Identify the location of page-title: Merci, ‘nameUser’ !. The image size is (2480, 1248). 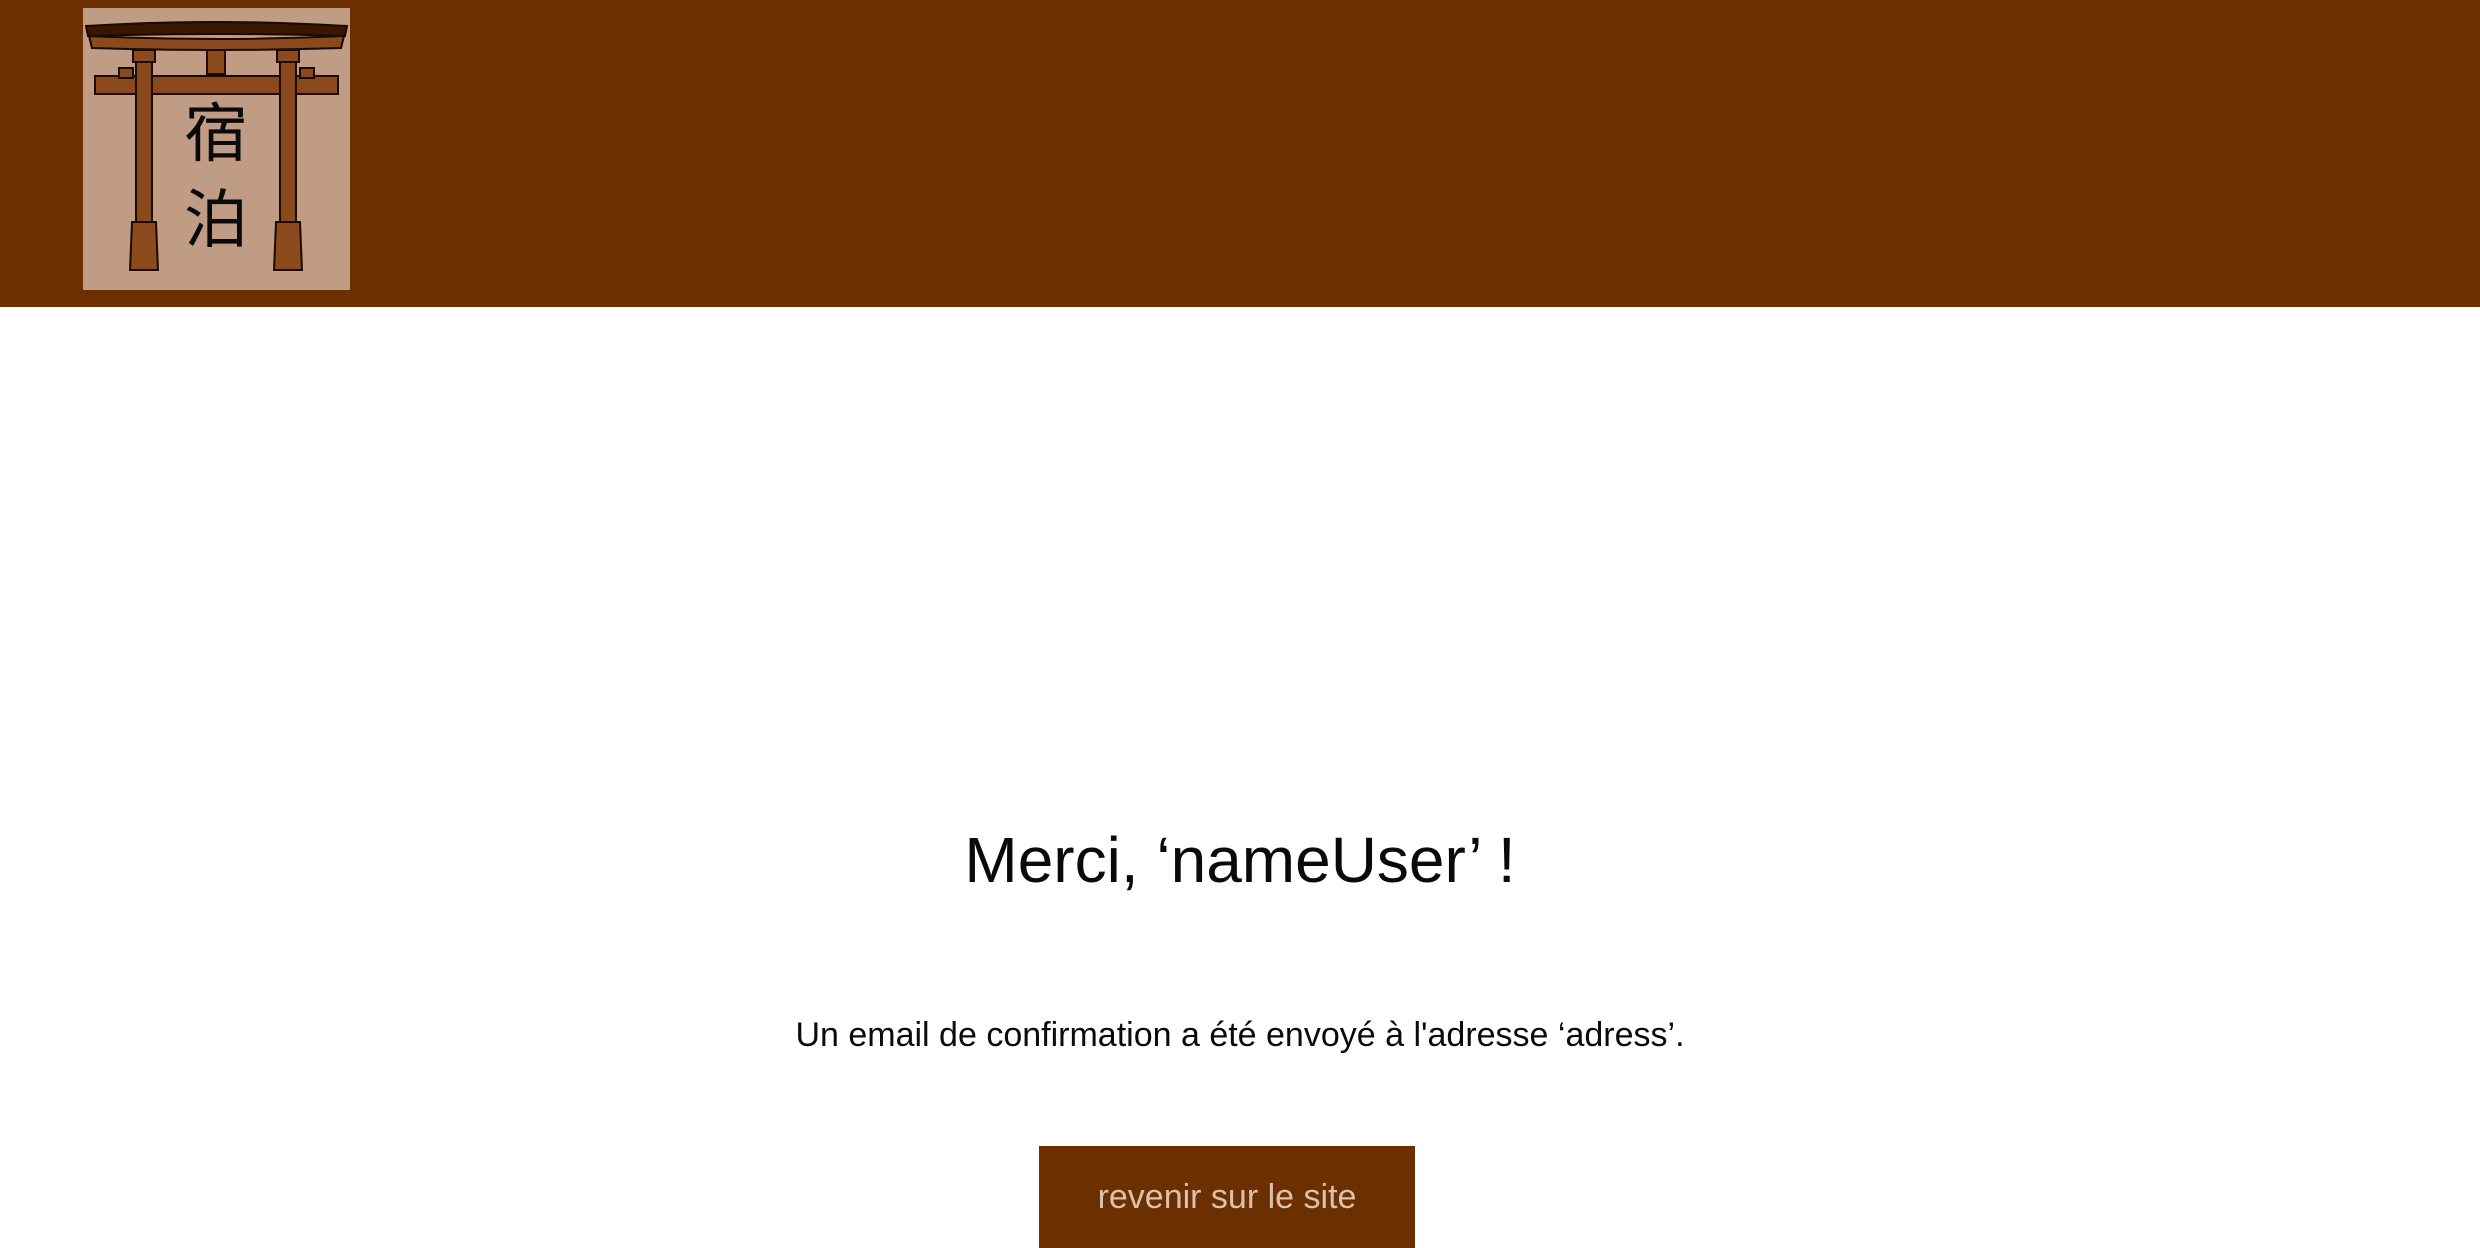
(1240, 860).